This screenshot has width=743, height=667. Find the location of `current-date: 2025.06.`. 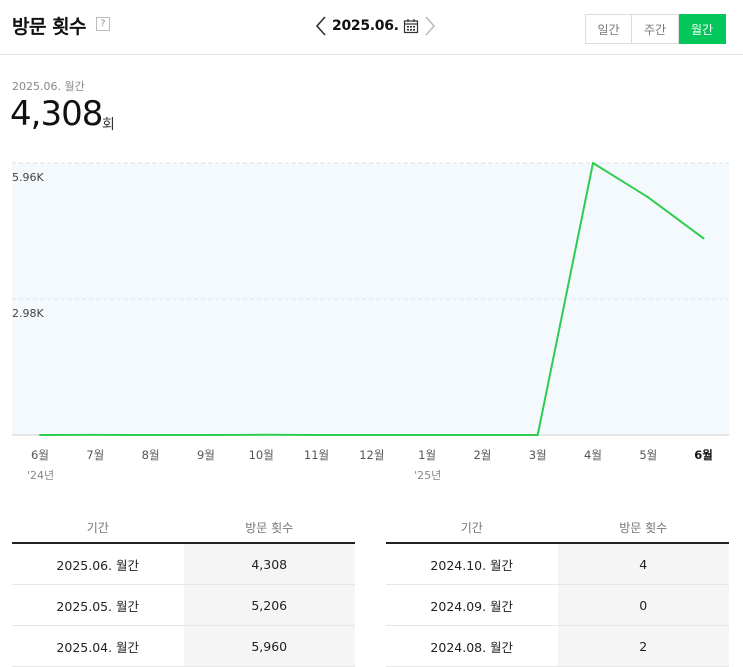

current-date: 2025.06. is located at coordinates (365, 26).